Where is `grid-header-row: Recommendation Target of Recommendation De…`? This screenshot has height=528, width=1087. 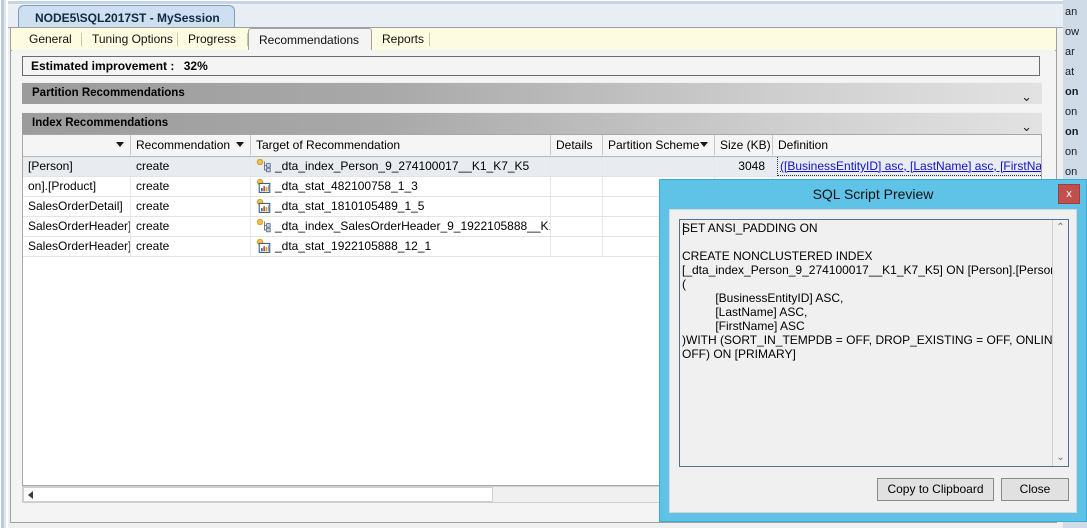 grid-header-row: Recommendation Target of Recommendation De… is located at coordinates (532, 146).